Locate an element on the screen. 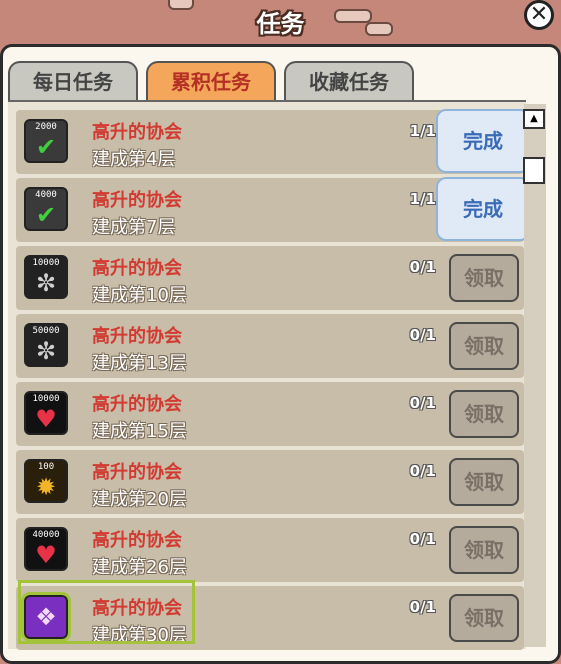 This screenshot has width=561, height=664. heart-icon: 10000 ♥ is located at coordinates (46, 413).